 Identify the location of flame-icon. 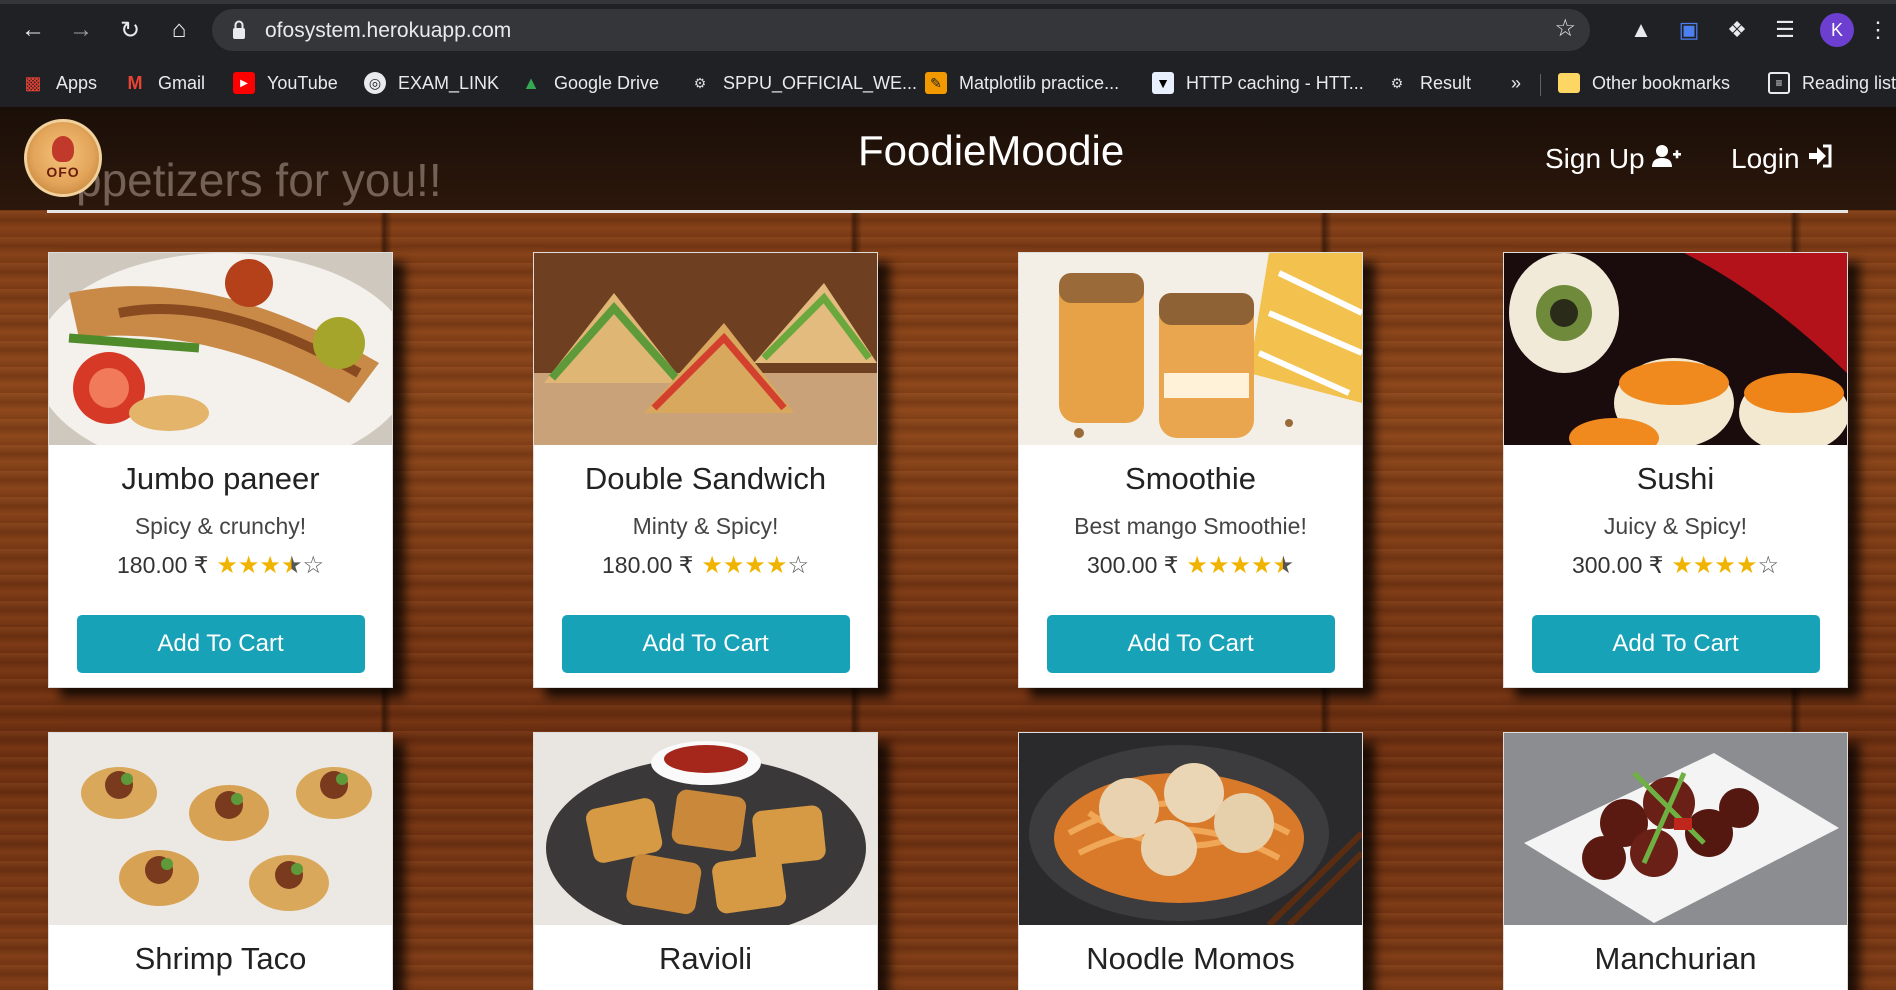
(63, 149).